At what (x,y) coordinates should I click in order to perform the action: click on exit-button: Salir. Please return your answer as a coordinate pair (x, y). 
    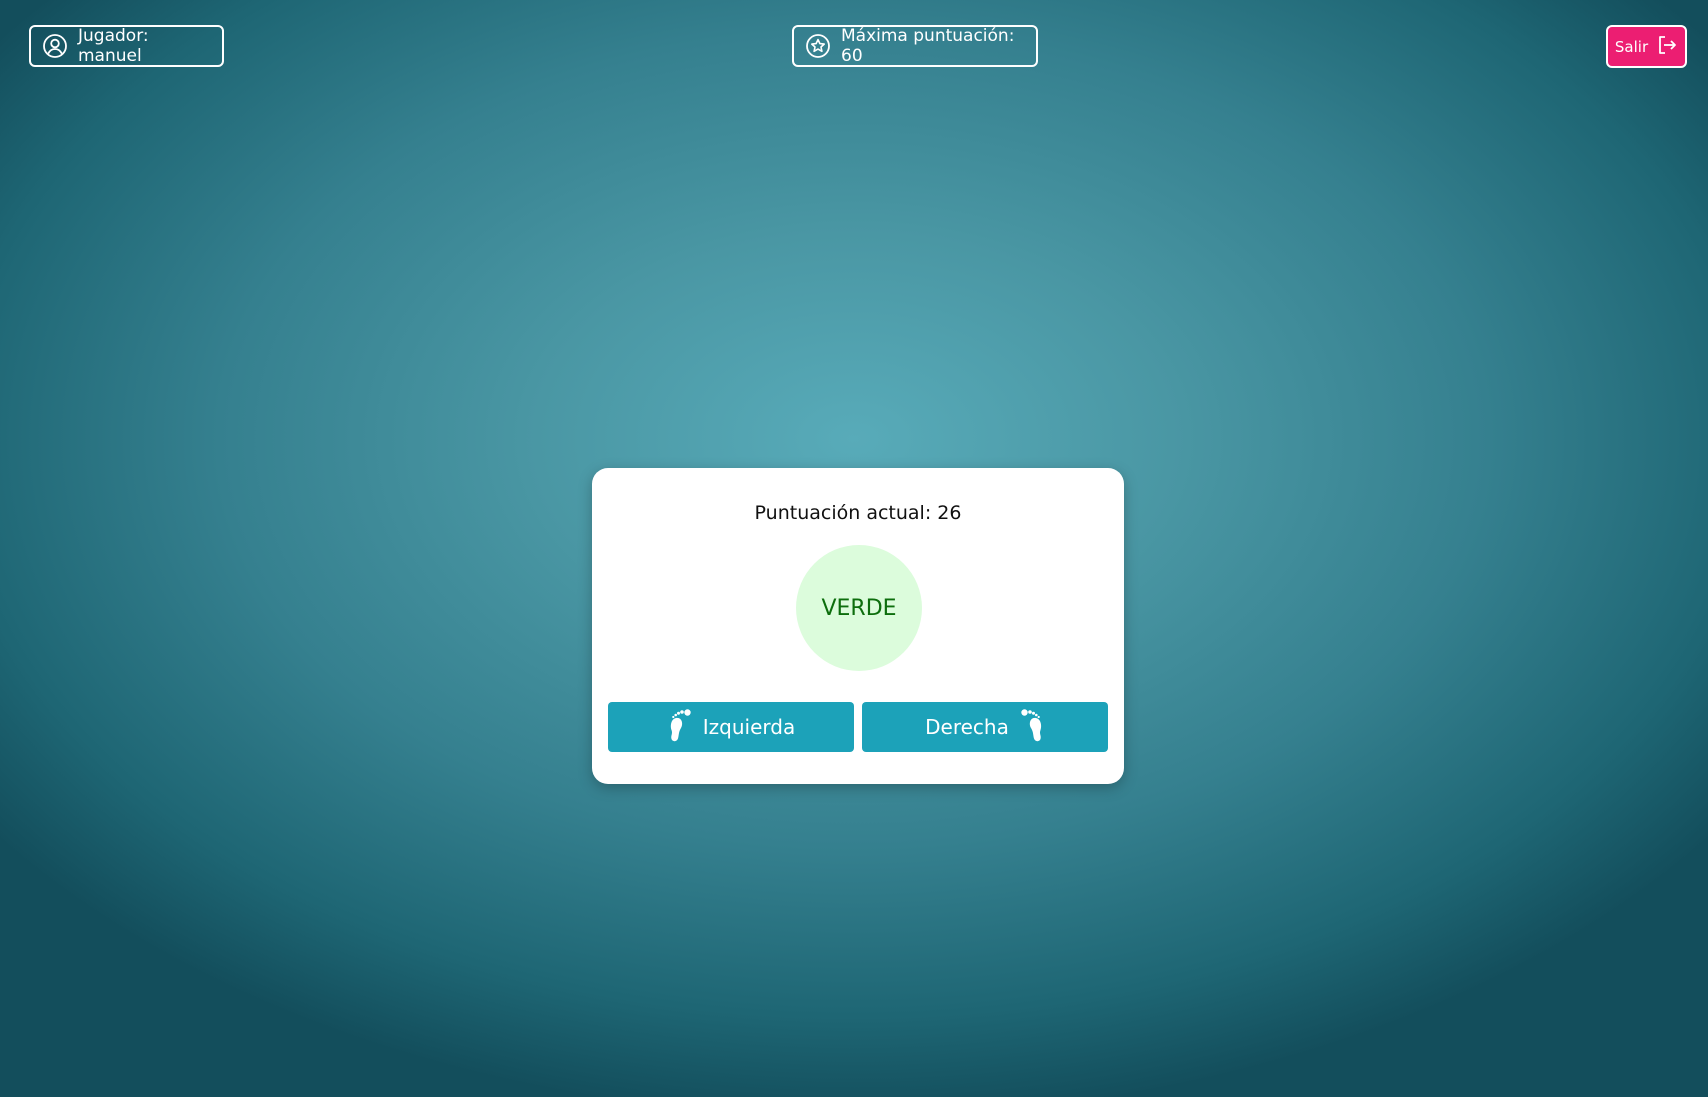
    Looking at the image, I should click on (1646, 46).